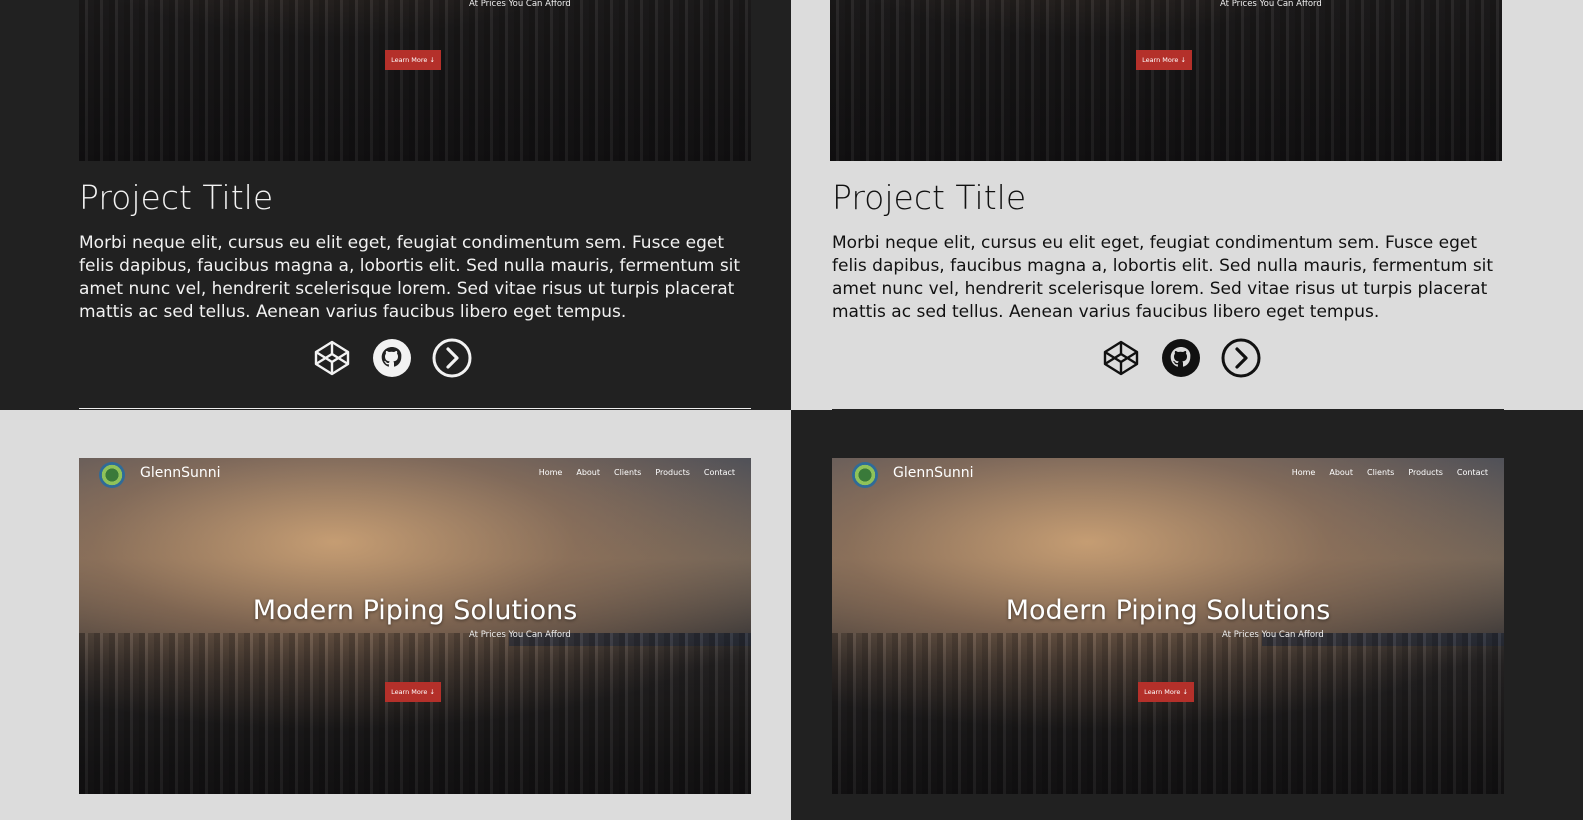 This screenshot has height=820, width=1583. What do you see at coordinates (415, 408) in the screenshot?
I see `divider` at bounding box center [415, 408].